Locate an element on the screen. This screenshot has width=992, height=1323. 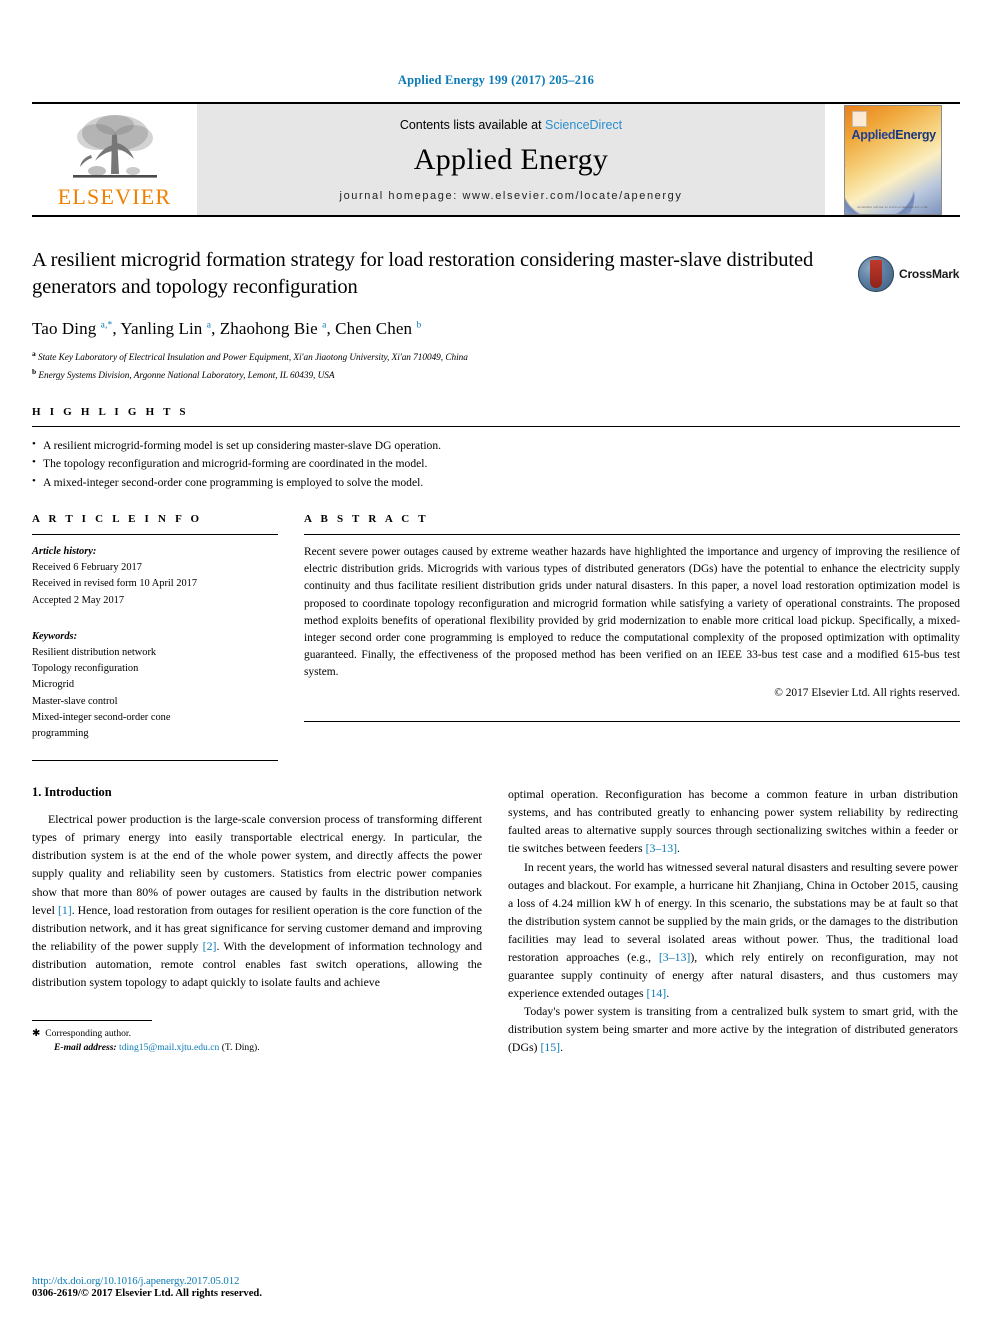
author-marker: b is located at coordinates (419, 324).